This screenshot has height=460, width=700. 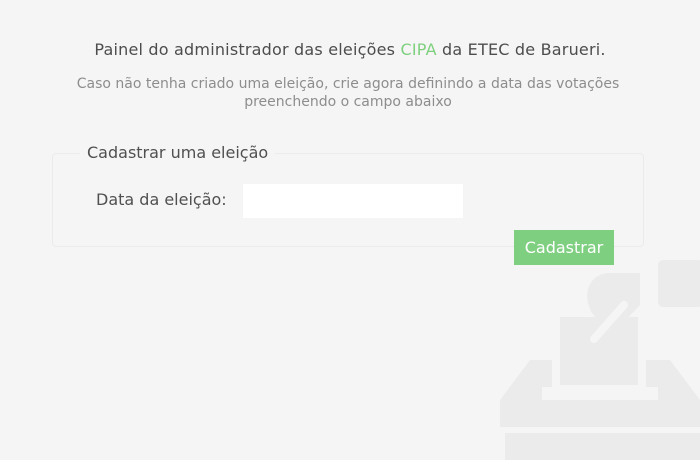 What do you see at coordinates (353, 201) in the screenshot?
I see `election-date-input` at bounding box center [353, 201].